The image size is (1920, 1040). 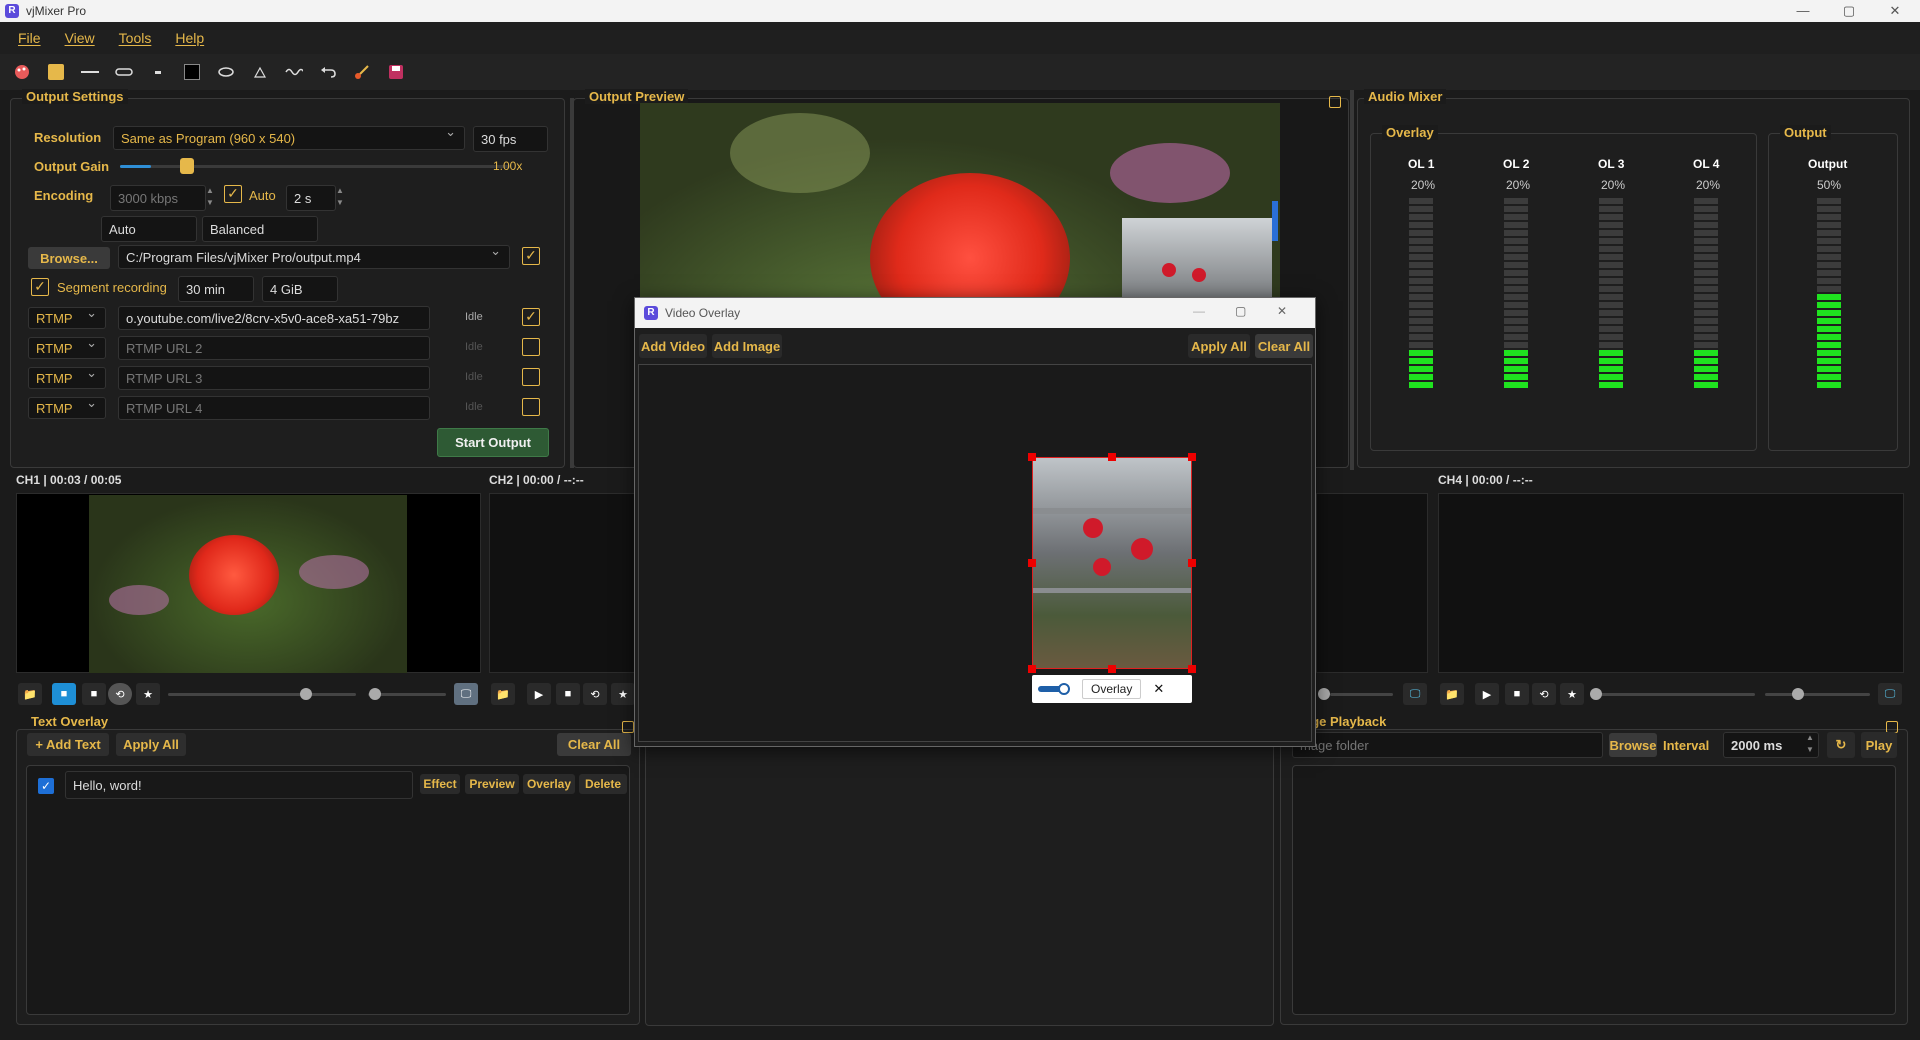 I want to click on triangle-icon, so click(x=260, y=72).